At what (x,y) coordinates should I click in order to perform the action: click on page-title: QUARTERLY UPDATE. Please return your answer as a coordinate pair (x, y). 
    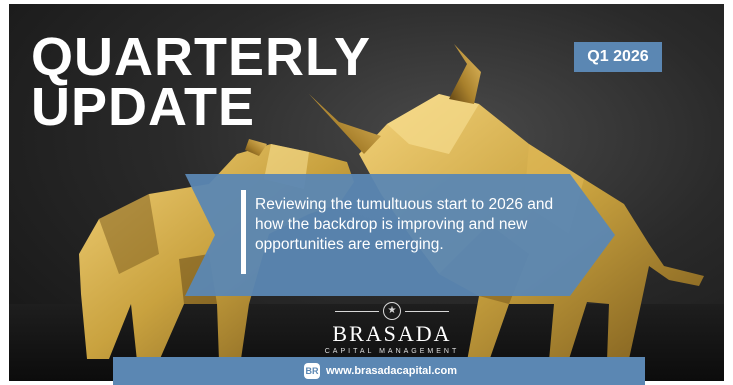
    Looking at the image, I should click on (201, 82).